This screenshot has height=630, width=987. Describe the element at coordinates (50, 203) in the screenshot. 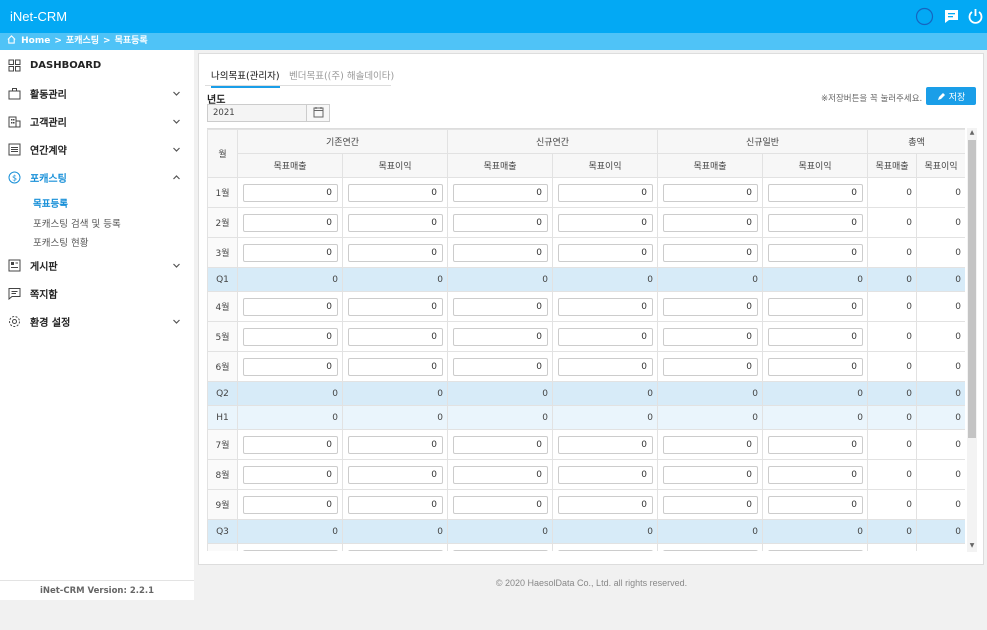

I see `sidebar-subitem-target: 목표등록` at that location.